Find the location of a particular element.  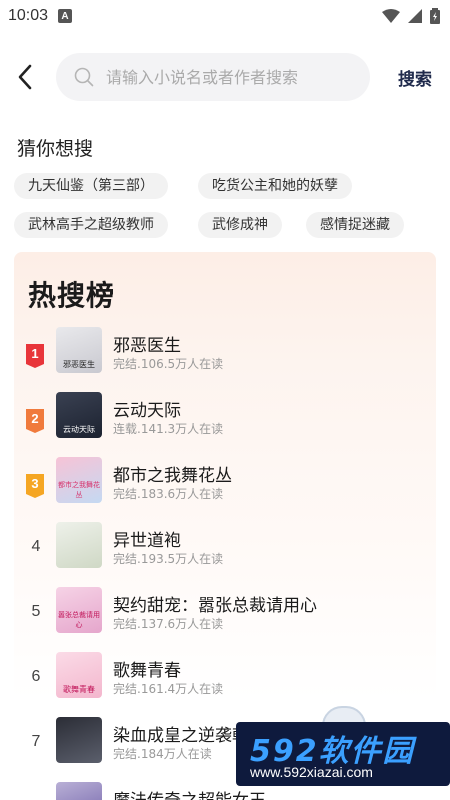

rank-badge: 2 is located at coordinates (35, 421).